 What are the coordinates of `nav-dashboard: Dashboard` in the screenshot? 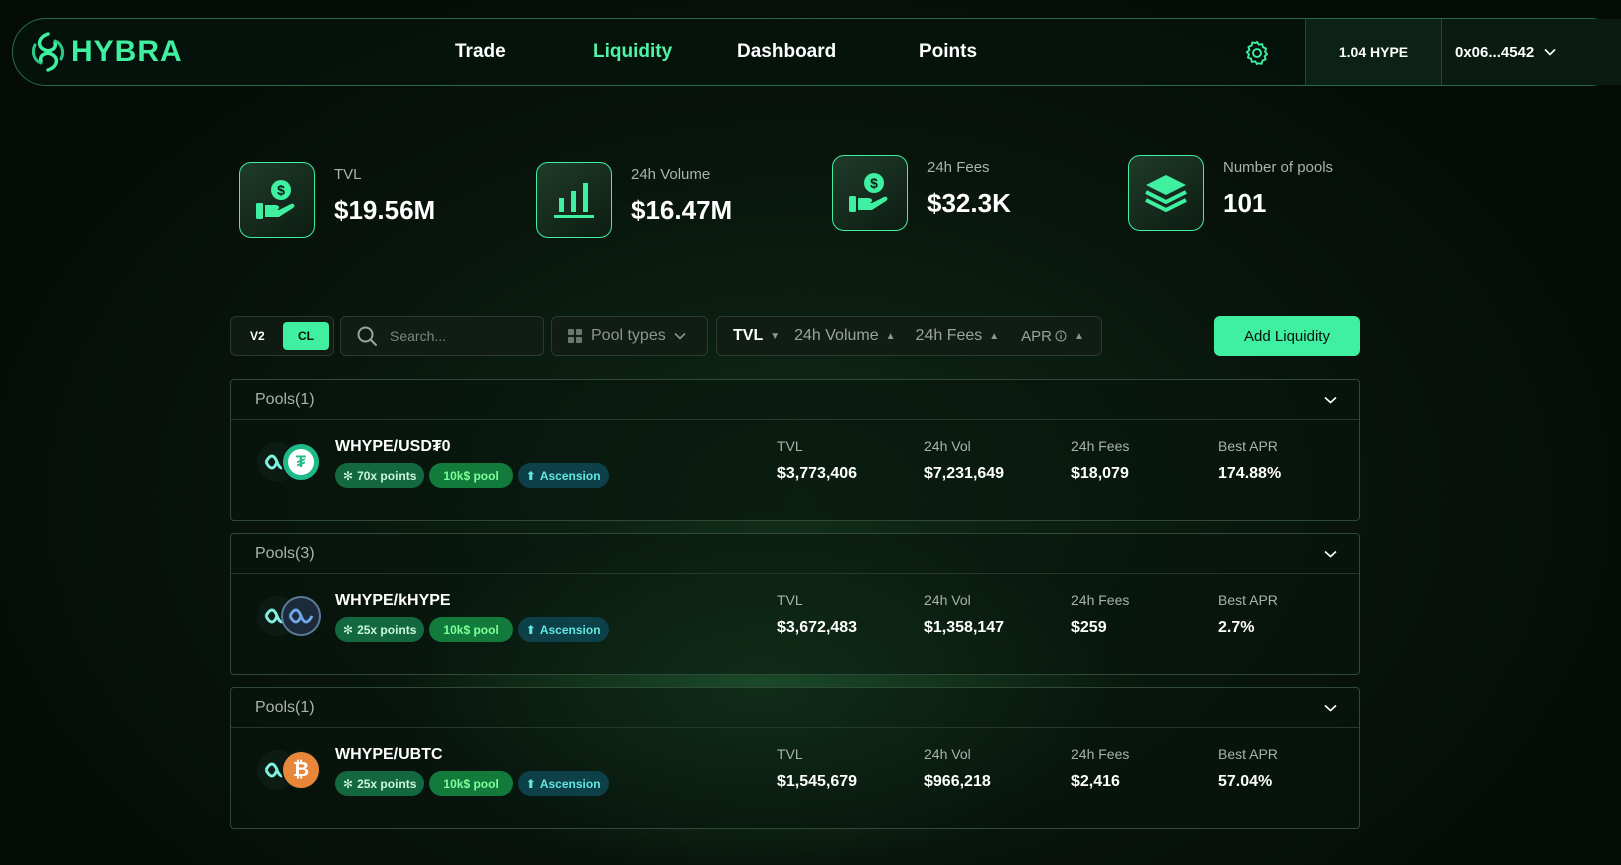 It's located at (786, 52).